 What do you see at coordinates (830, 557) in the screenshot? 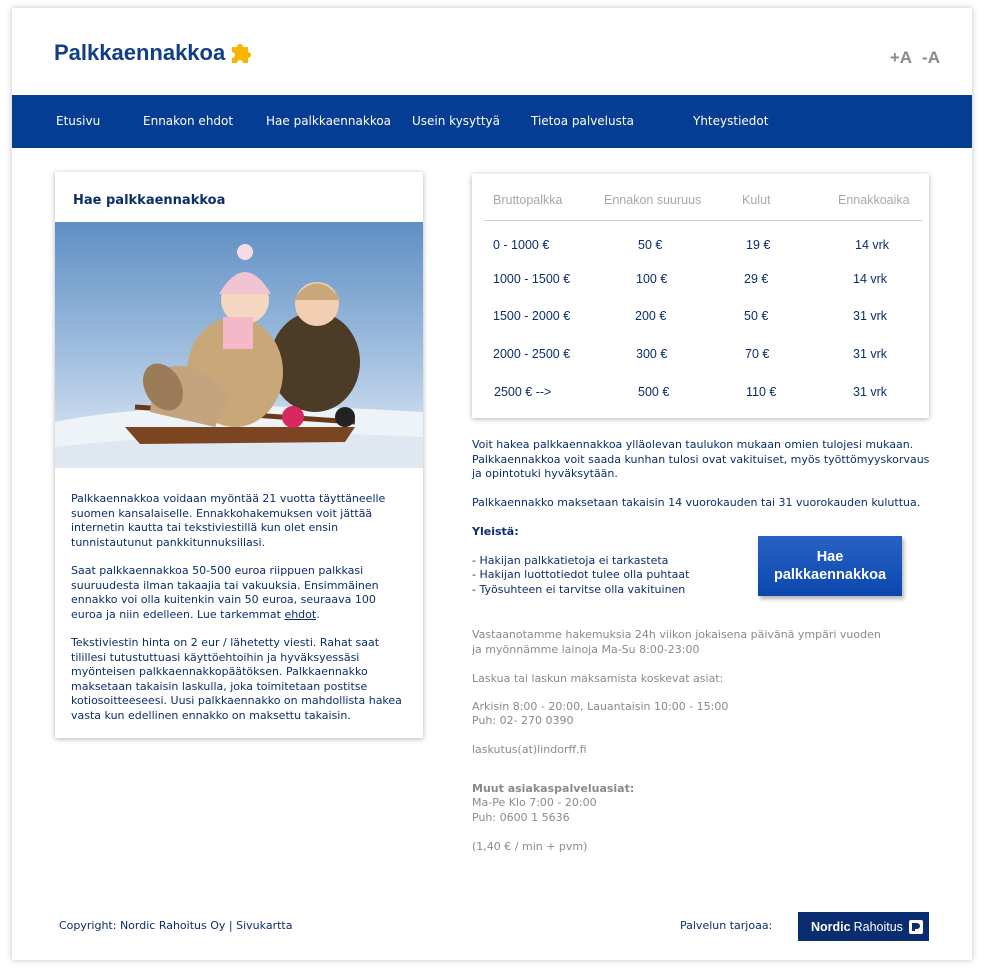
I see `apply-button-line1: Hae` at bounding box center [830, 557].